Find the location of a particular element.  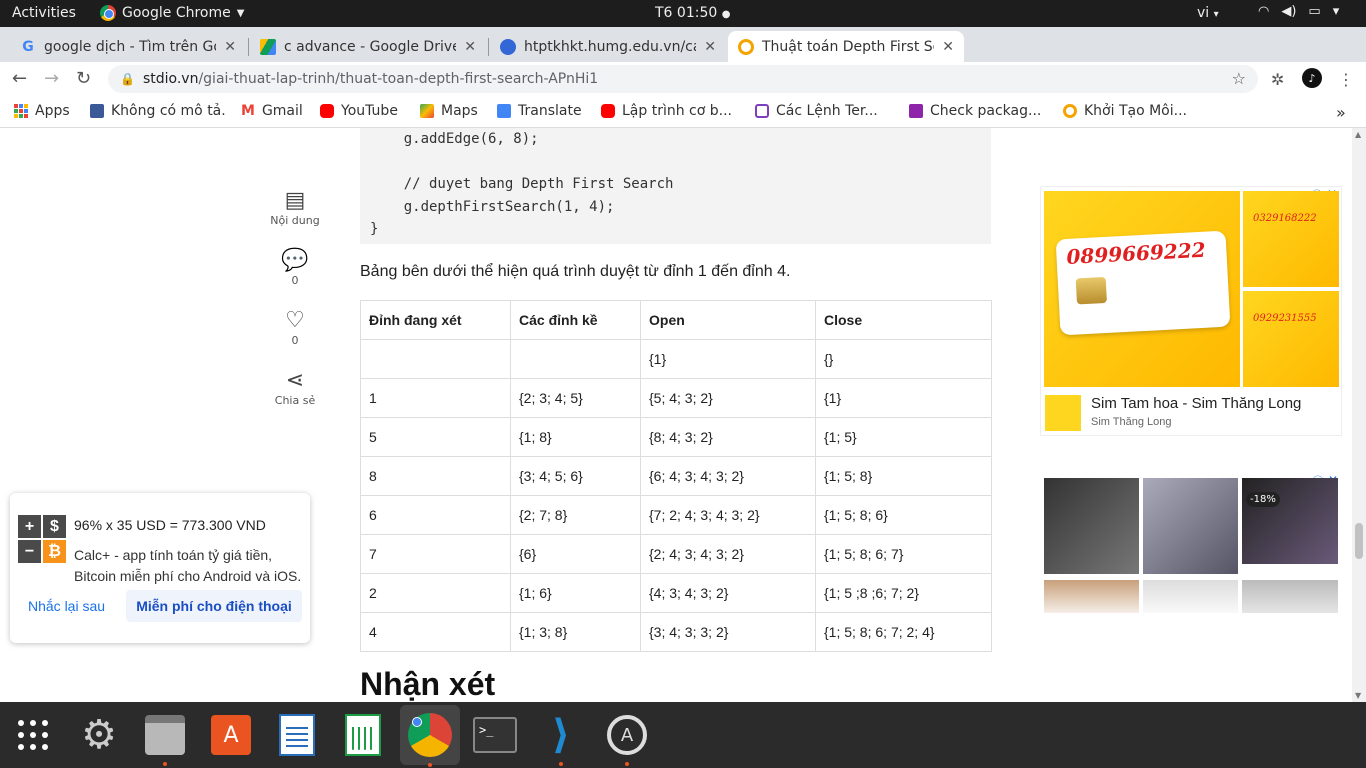

activities-button: Activities is located at coordinates (44, 13).